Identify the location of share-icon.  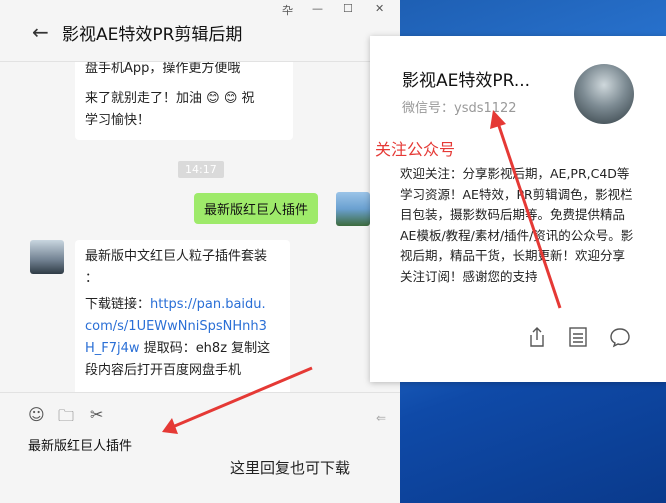
(537, 337).